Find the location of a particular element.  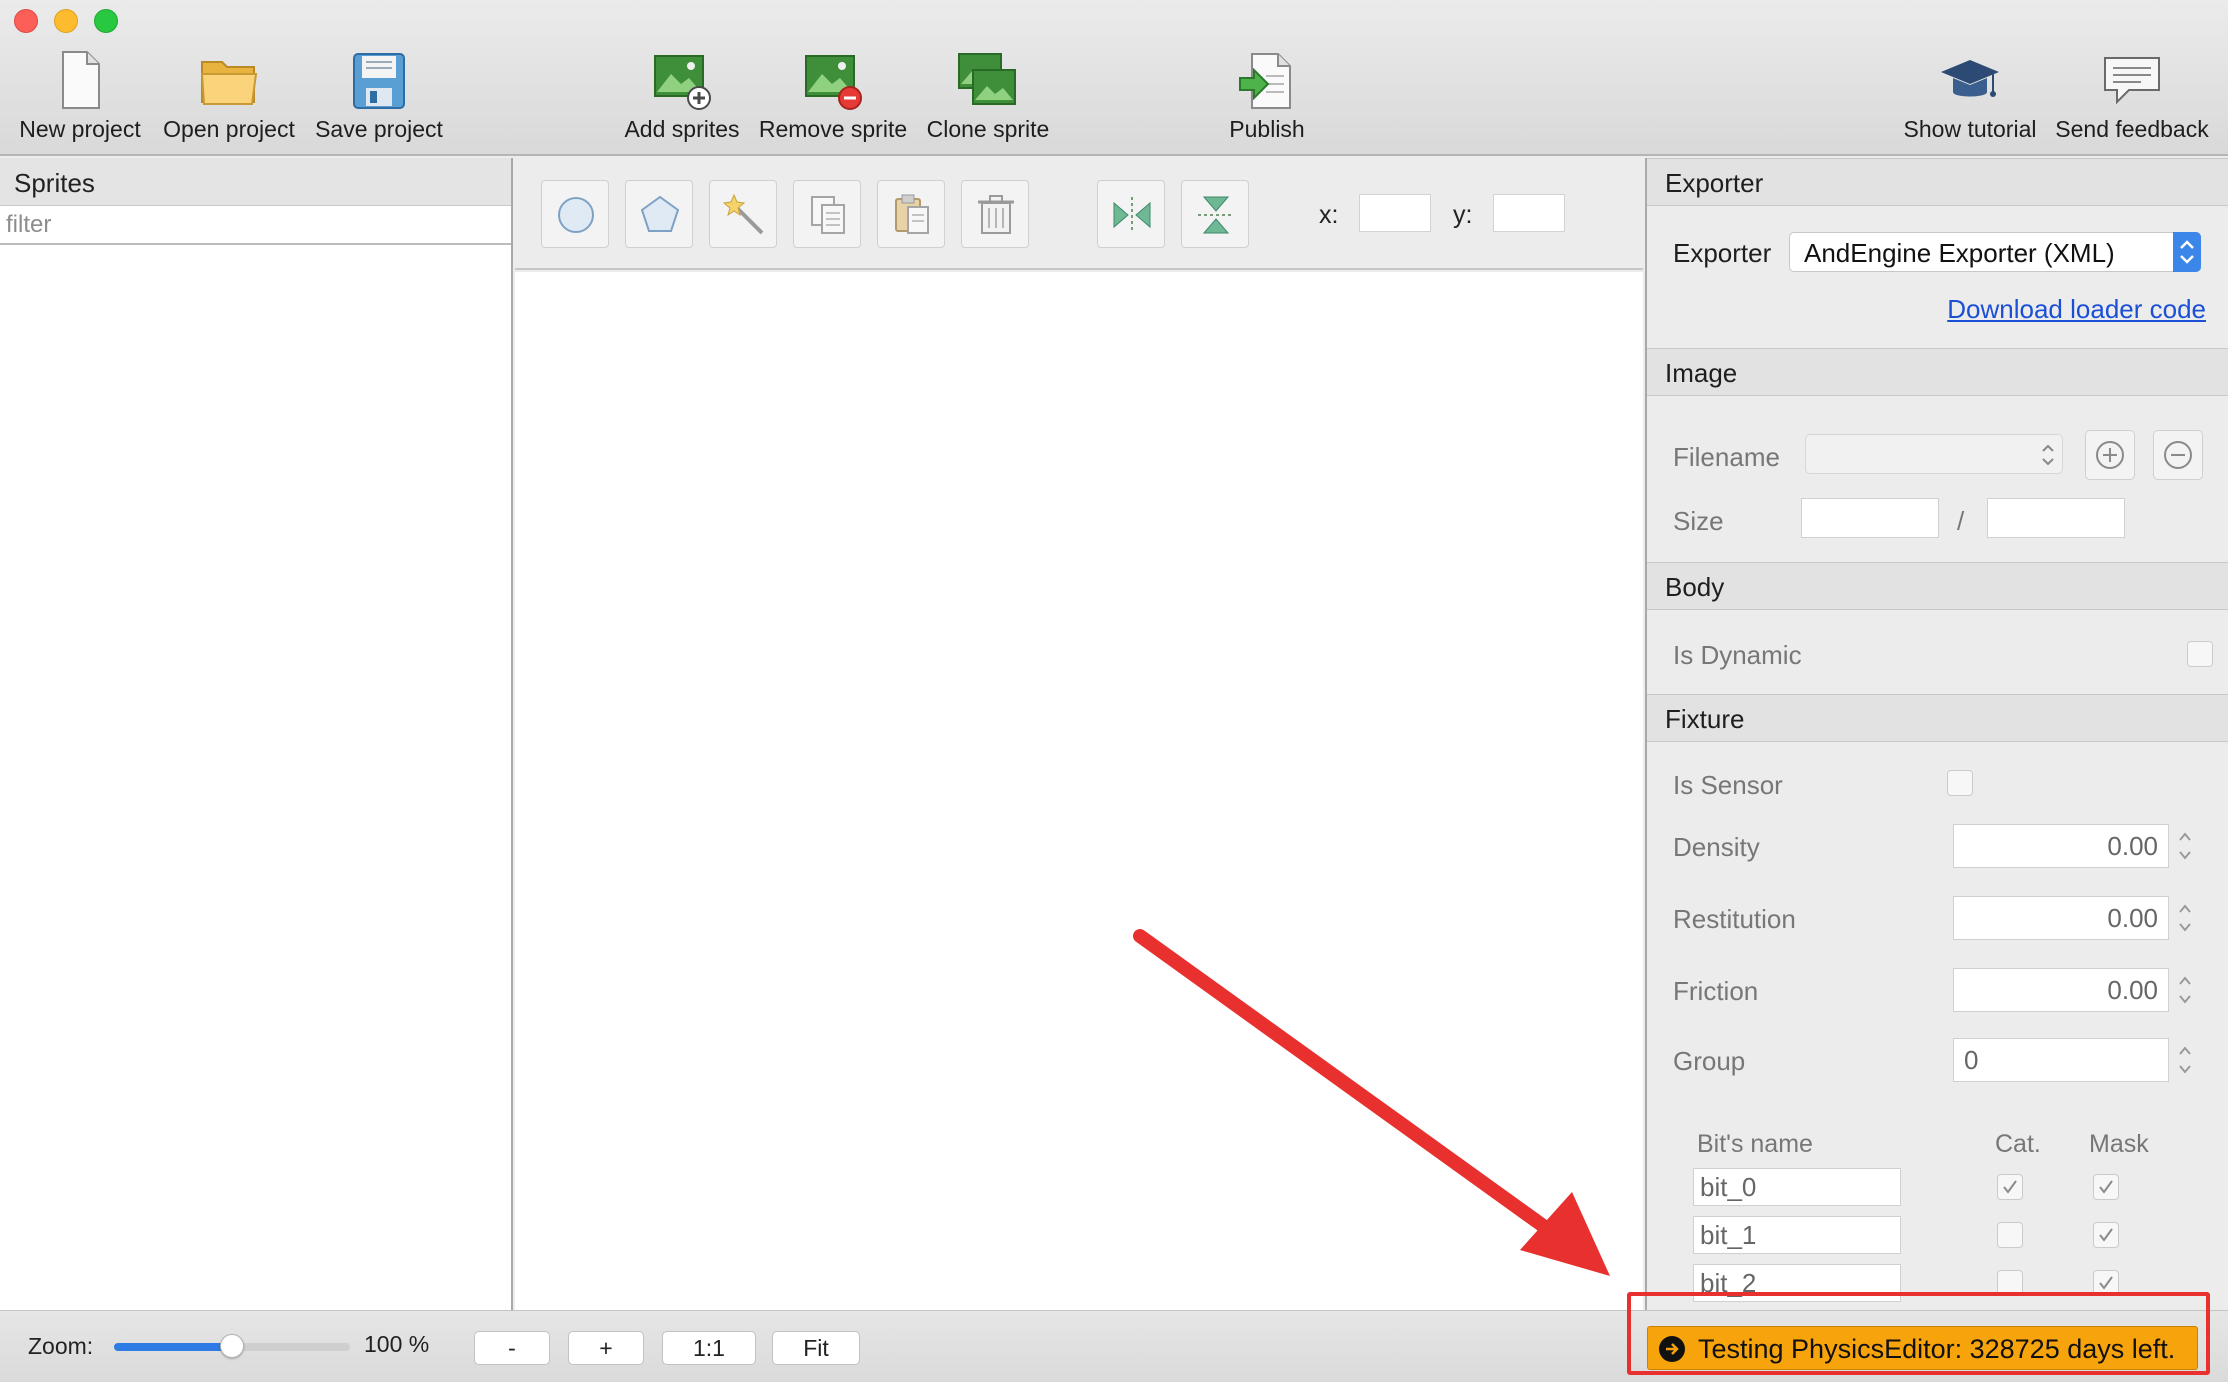

filename-label: Filename is located at coordinates (1726, 457).